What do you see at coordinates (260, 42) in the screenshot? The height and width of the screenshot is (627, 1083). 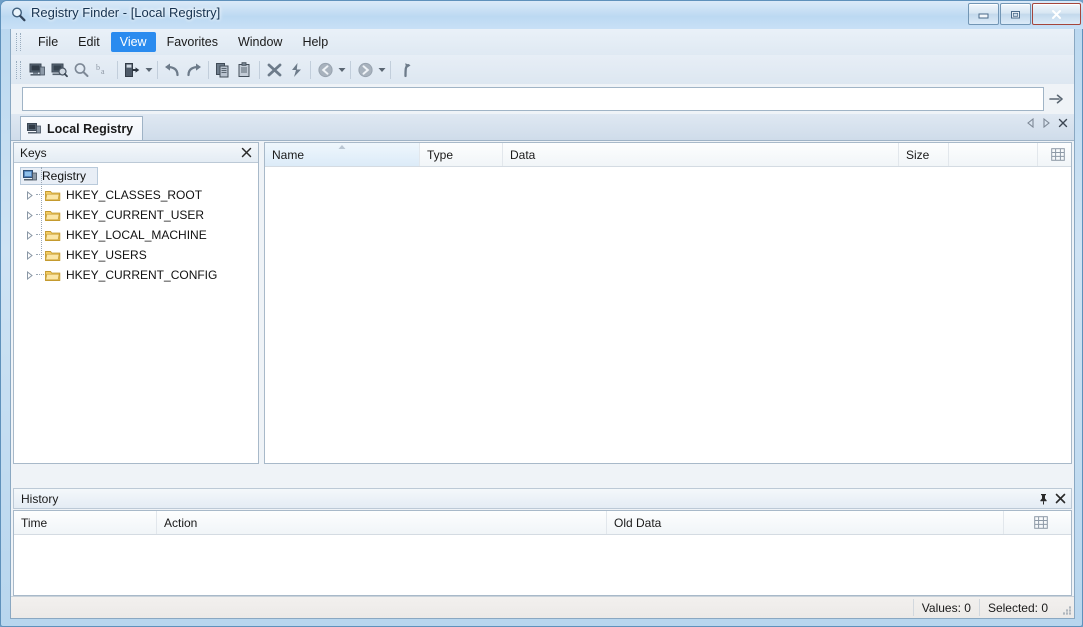 I see `menu-window: Window` at bounding box center [260, 42].